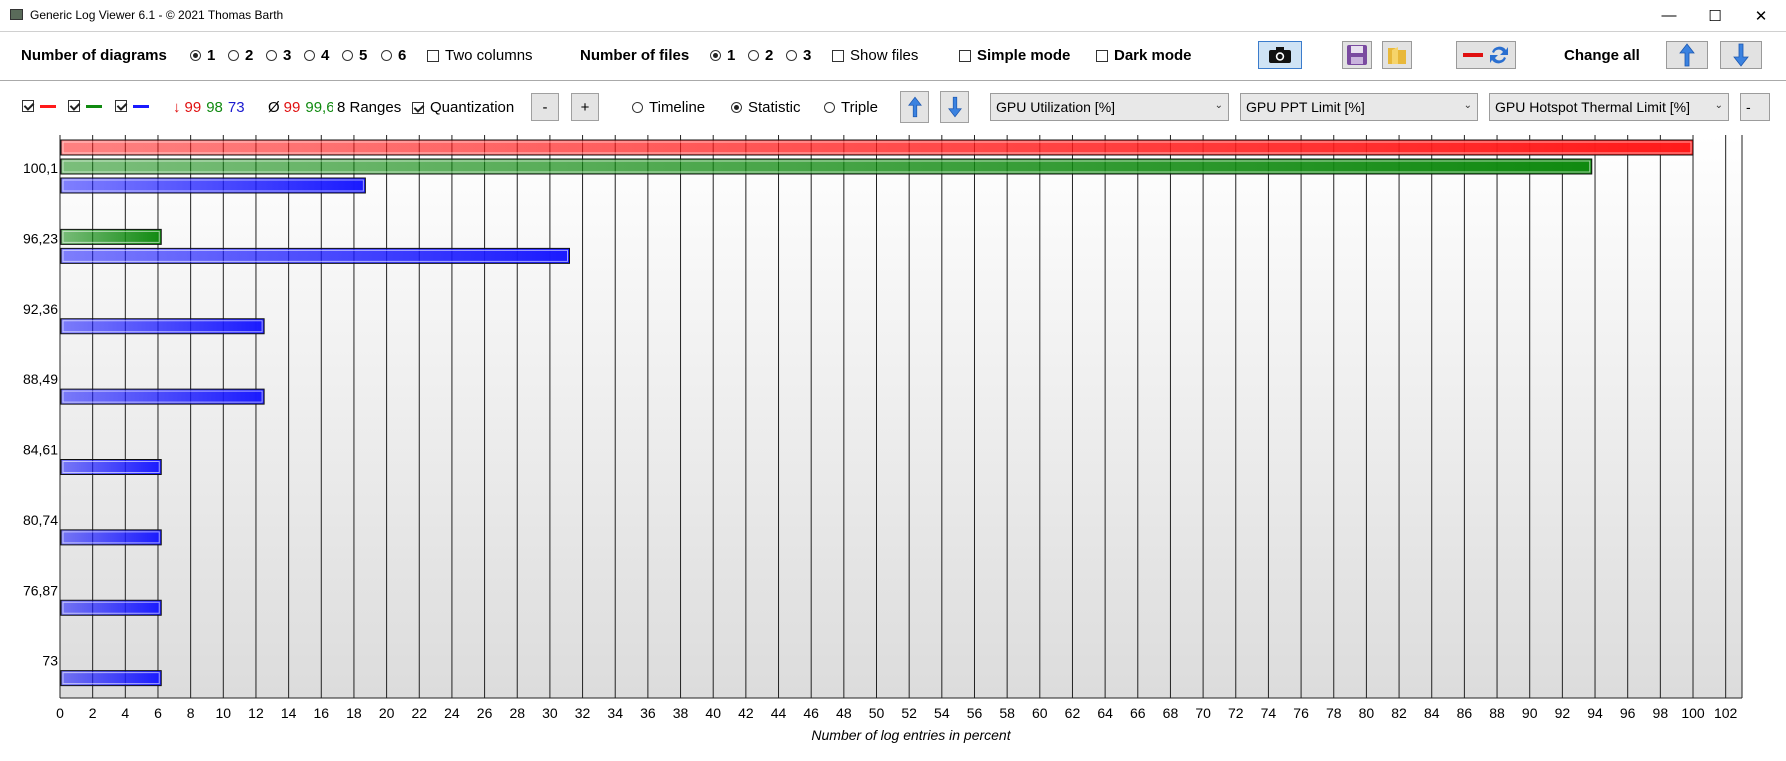 This screenshot has height=761, width=1786. What do you see at coordinates (1741, 55) in the screenshot?
I see `move-down-button` at bounding box center [1741, 55].